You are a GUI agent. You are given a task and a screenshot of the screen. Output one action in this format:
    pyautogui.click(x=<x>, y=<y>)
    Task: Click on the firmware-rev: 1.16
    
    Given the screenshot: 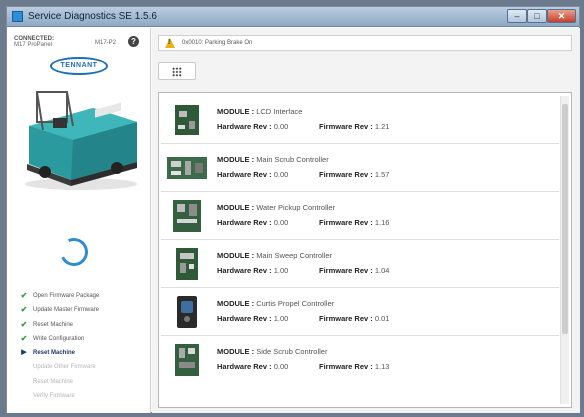 What is the action you would take?
    pyautogui.click(x=382, y=222)
    